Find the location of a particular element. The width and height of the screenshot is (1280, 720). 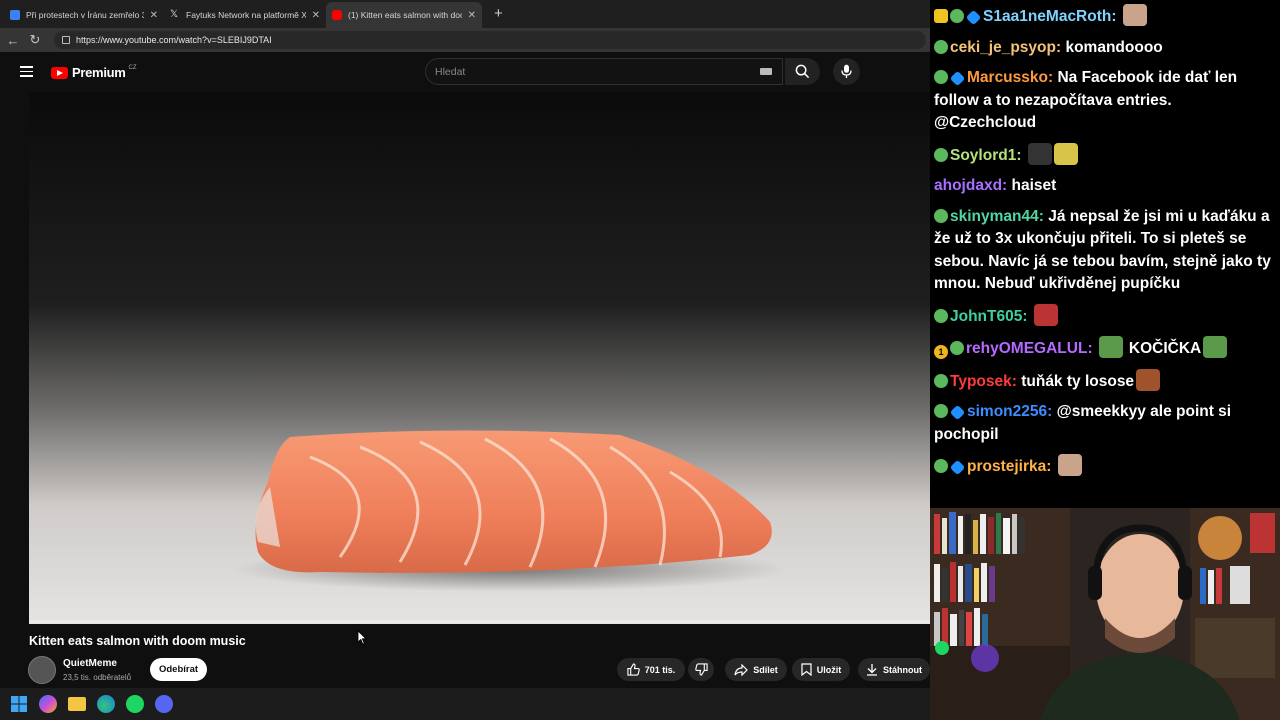

chat-username: rehyOMEGALUL is located at coordinates (1026, 348).